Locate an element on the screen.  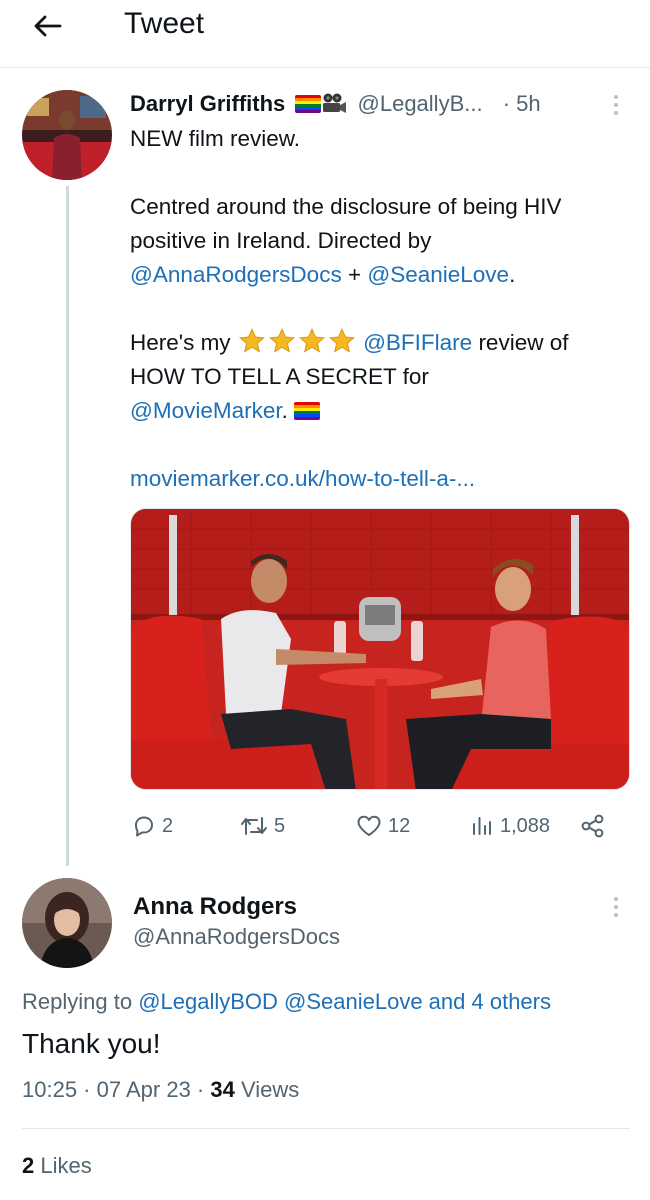
views-button: 1,088 is located at coordinates (510, 826).